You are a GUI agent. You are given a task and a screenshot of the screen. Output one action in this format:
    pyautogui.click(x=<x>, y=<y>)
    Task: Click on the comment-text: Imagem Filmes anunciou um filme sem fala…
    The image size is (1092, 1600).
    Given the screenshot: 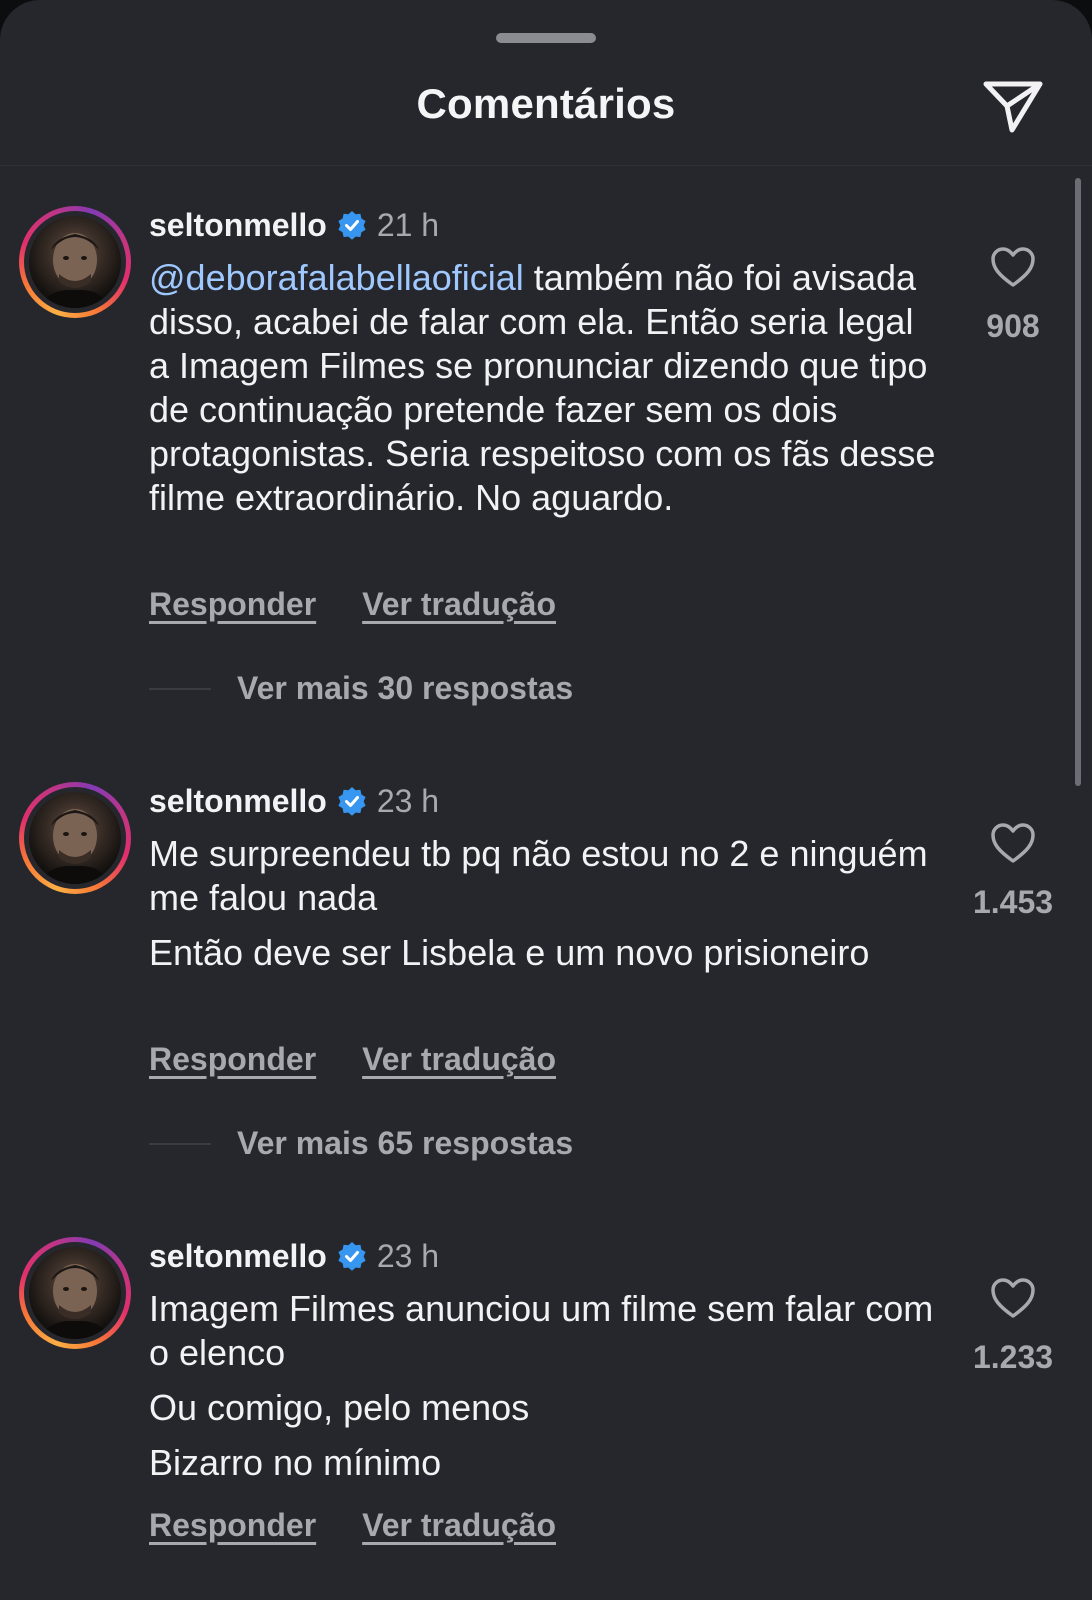 What is the action you would take?
    pyautogui.click(x=544, y=1386)
    